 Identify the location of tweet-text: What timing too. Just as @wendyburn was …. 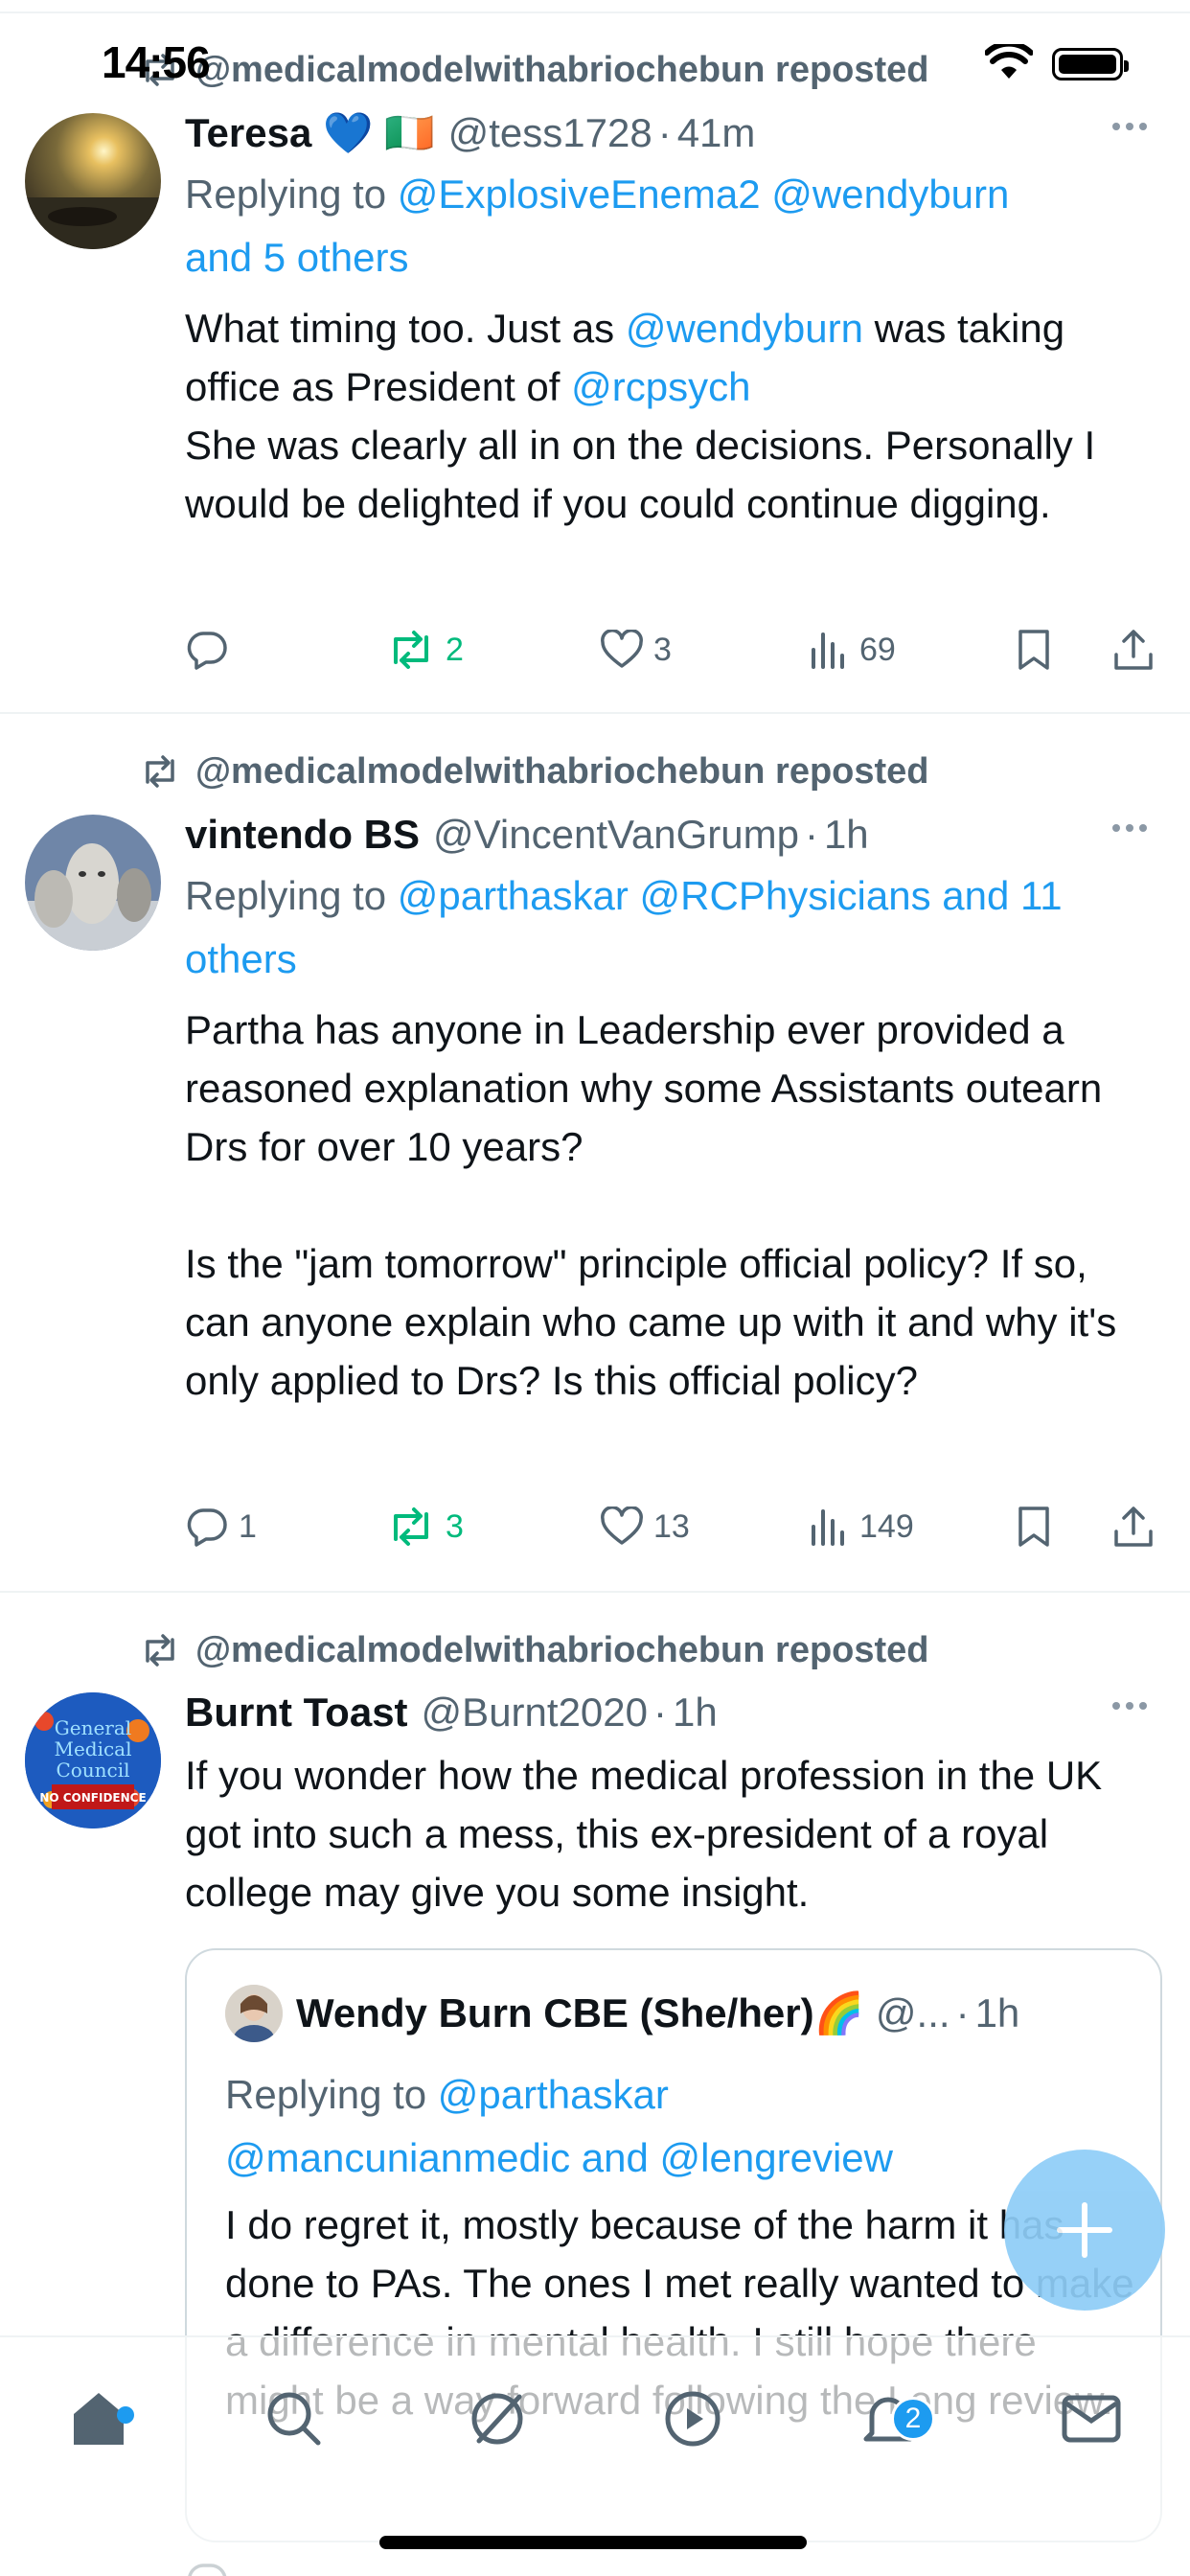
(673, 416).